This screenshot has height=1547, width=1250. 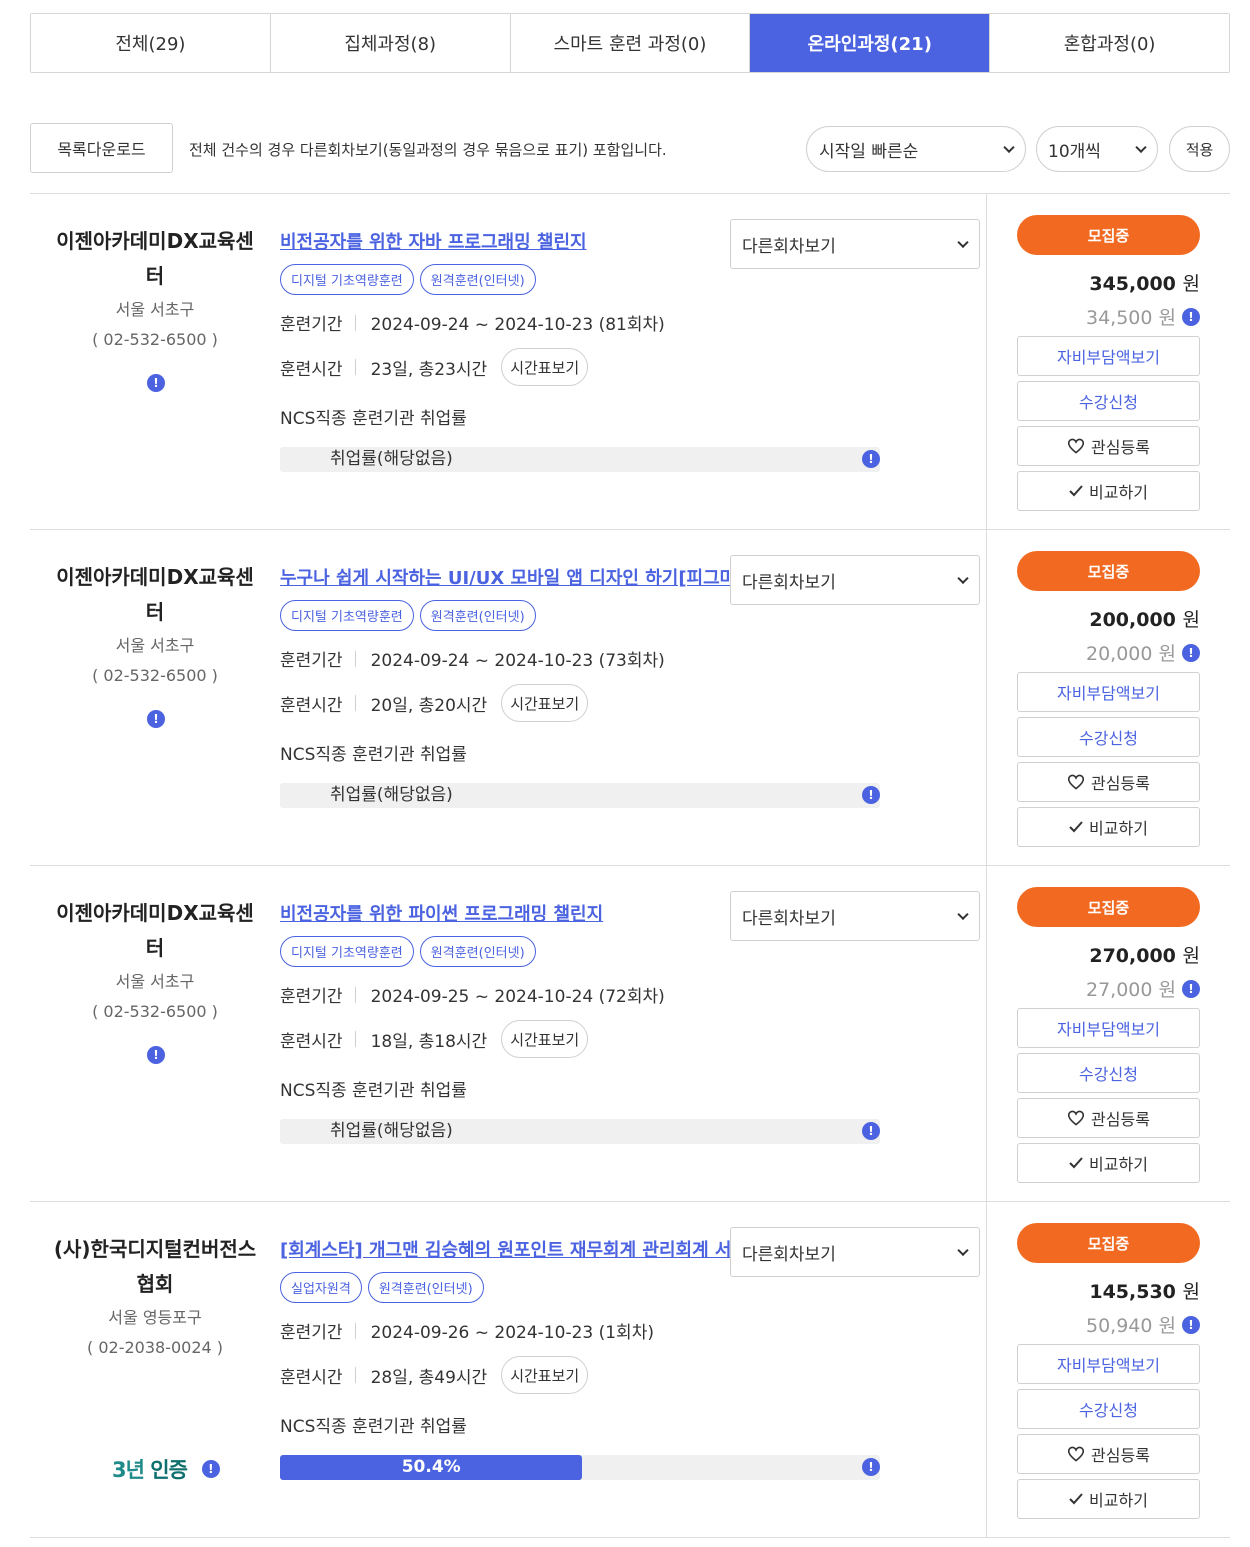 I want to click on heart-icon, so click(x=1076, y=782).